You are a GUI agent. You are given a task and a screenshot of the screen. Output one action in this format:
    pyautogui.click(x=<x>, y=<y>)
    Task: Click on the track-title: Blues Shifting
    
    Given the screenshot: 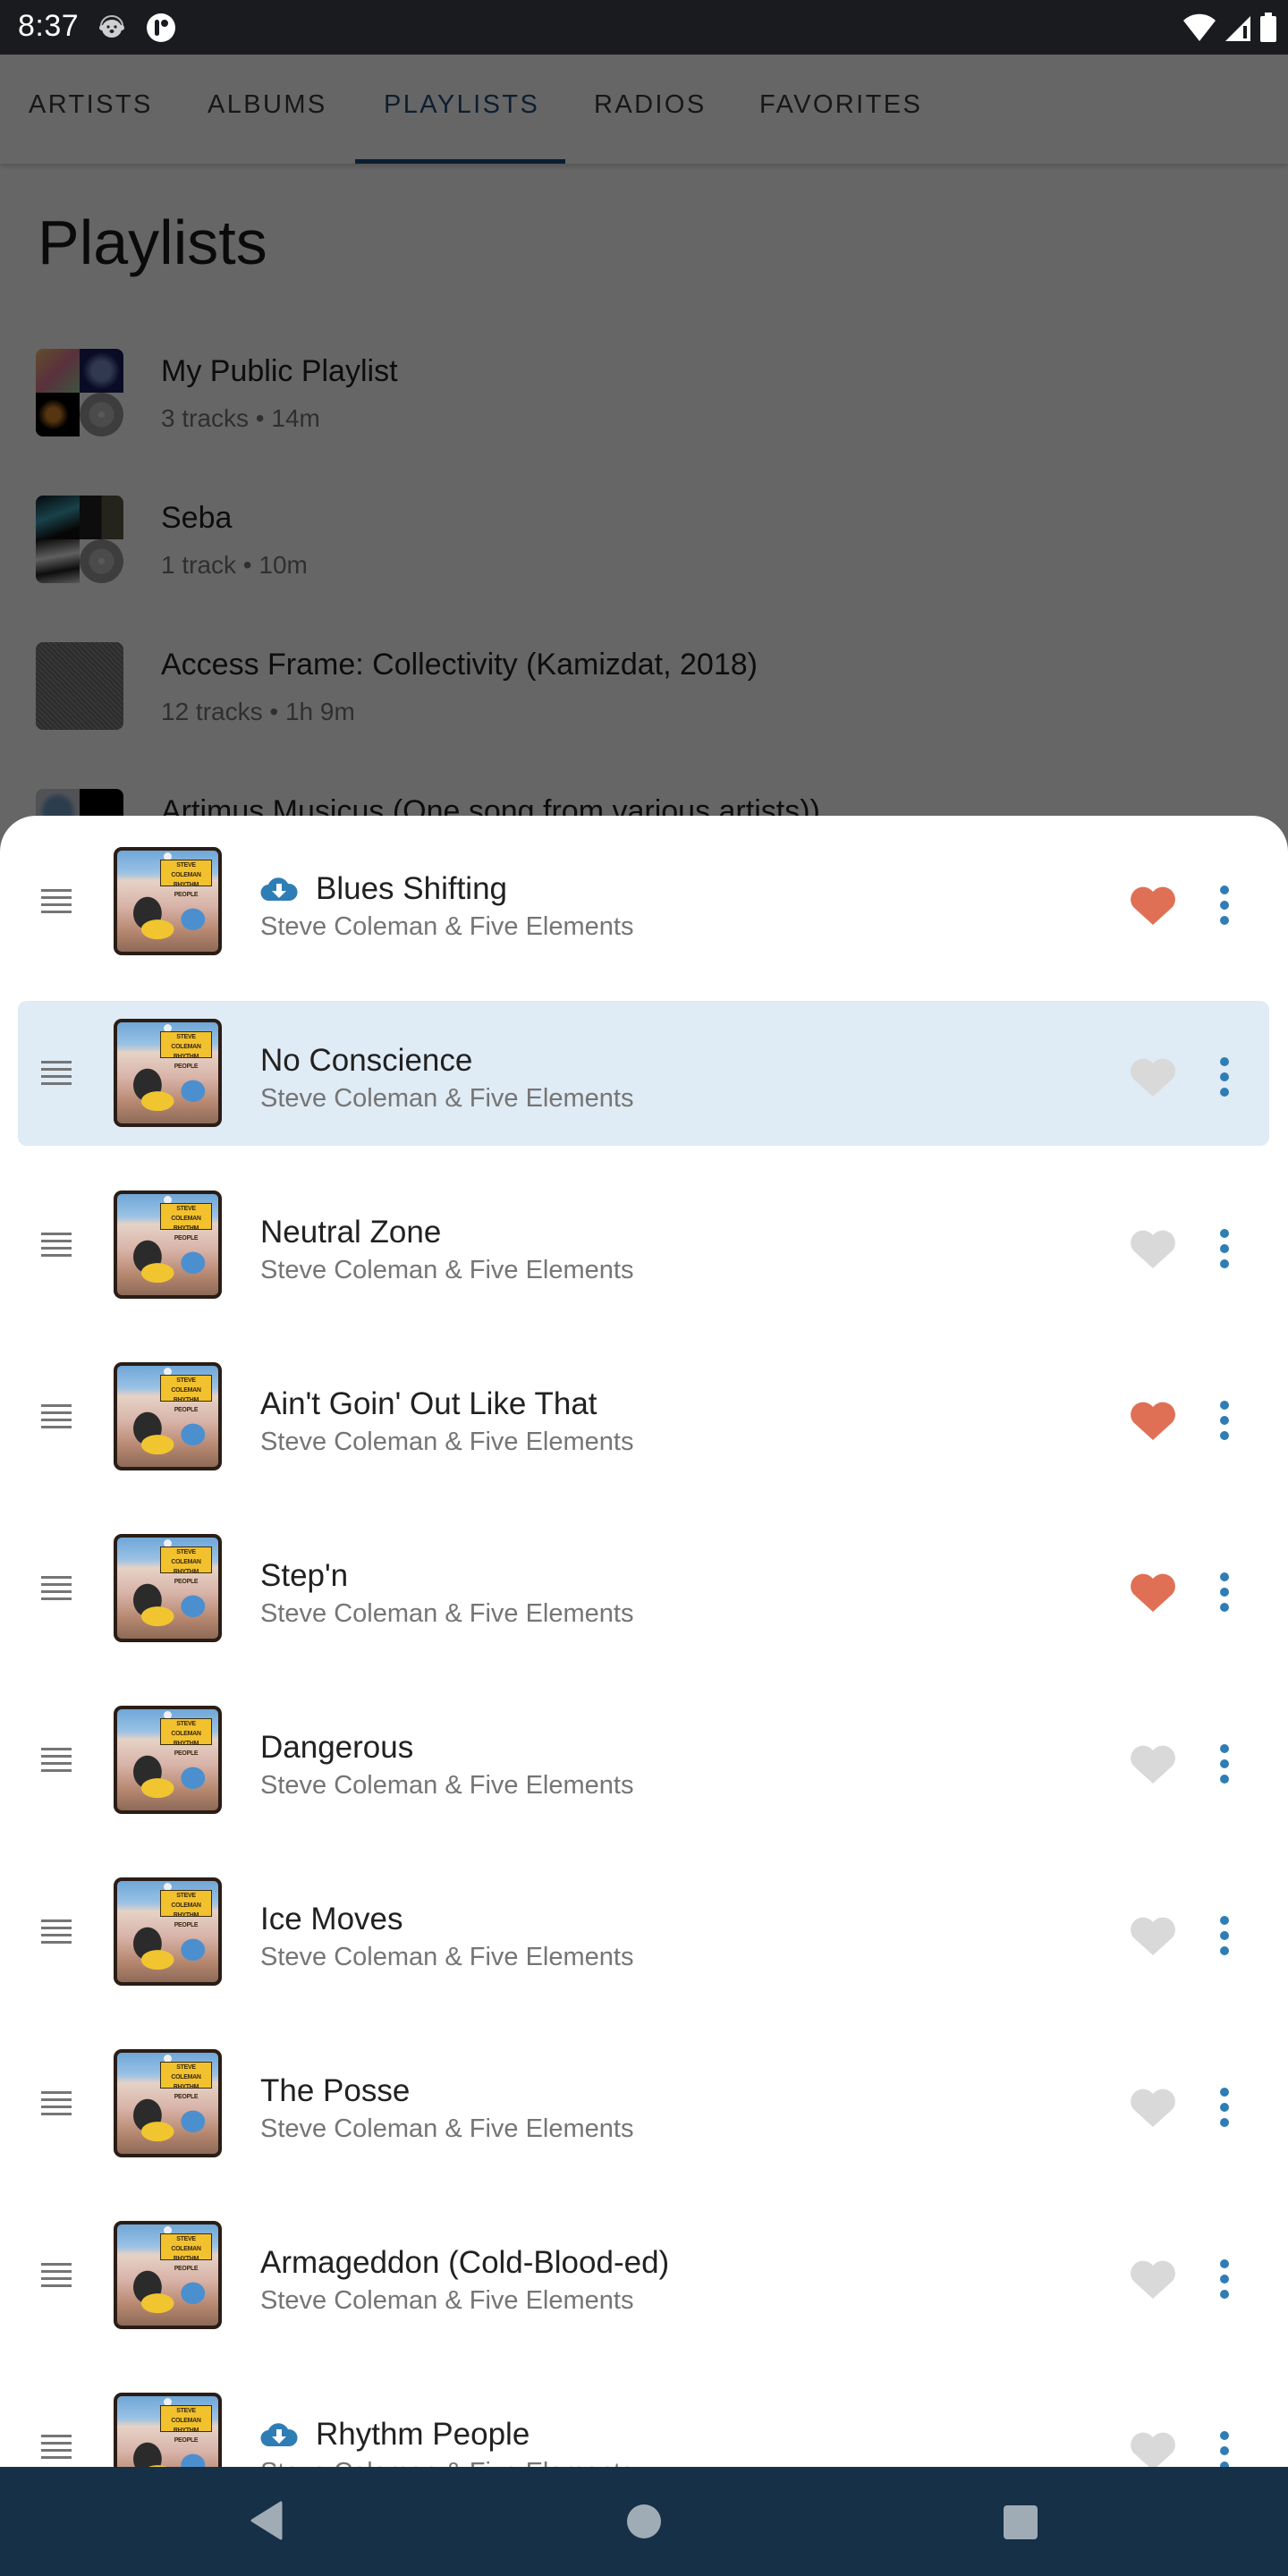 What is the action you would take?
    pyautogui.click(x=412, y=888)
    